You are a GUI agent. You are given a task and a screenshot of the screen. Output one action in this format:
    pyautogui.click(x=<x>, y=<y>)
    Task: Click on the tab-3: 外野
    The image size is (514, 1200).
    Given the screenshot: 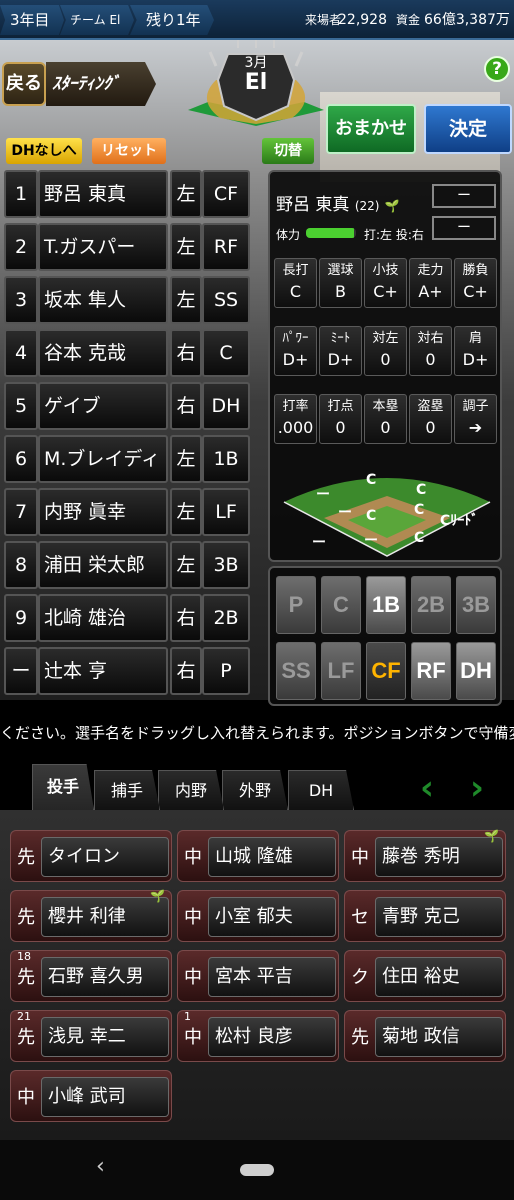 What is the action you would take?
    pyautogui.click(x=255, y=790)
    